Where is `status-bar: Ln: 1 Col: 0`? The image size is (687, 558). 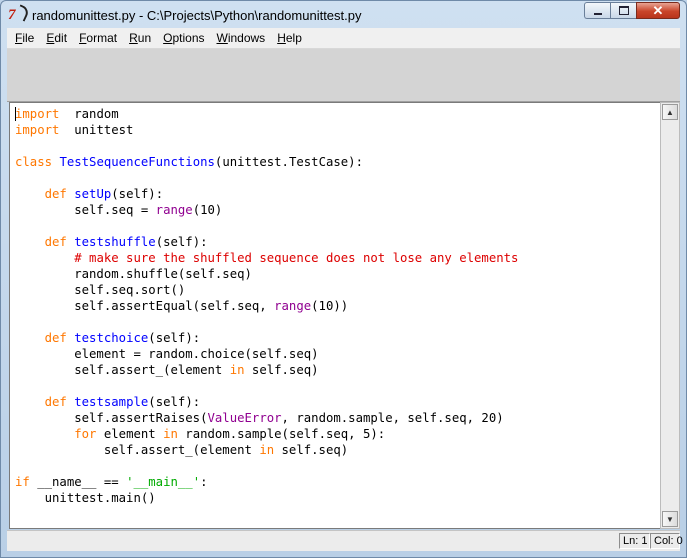 status-bar: Ln: 1 Col: 0 is located at coordinates (345, 540).